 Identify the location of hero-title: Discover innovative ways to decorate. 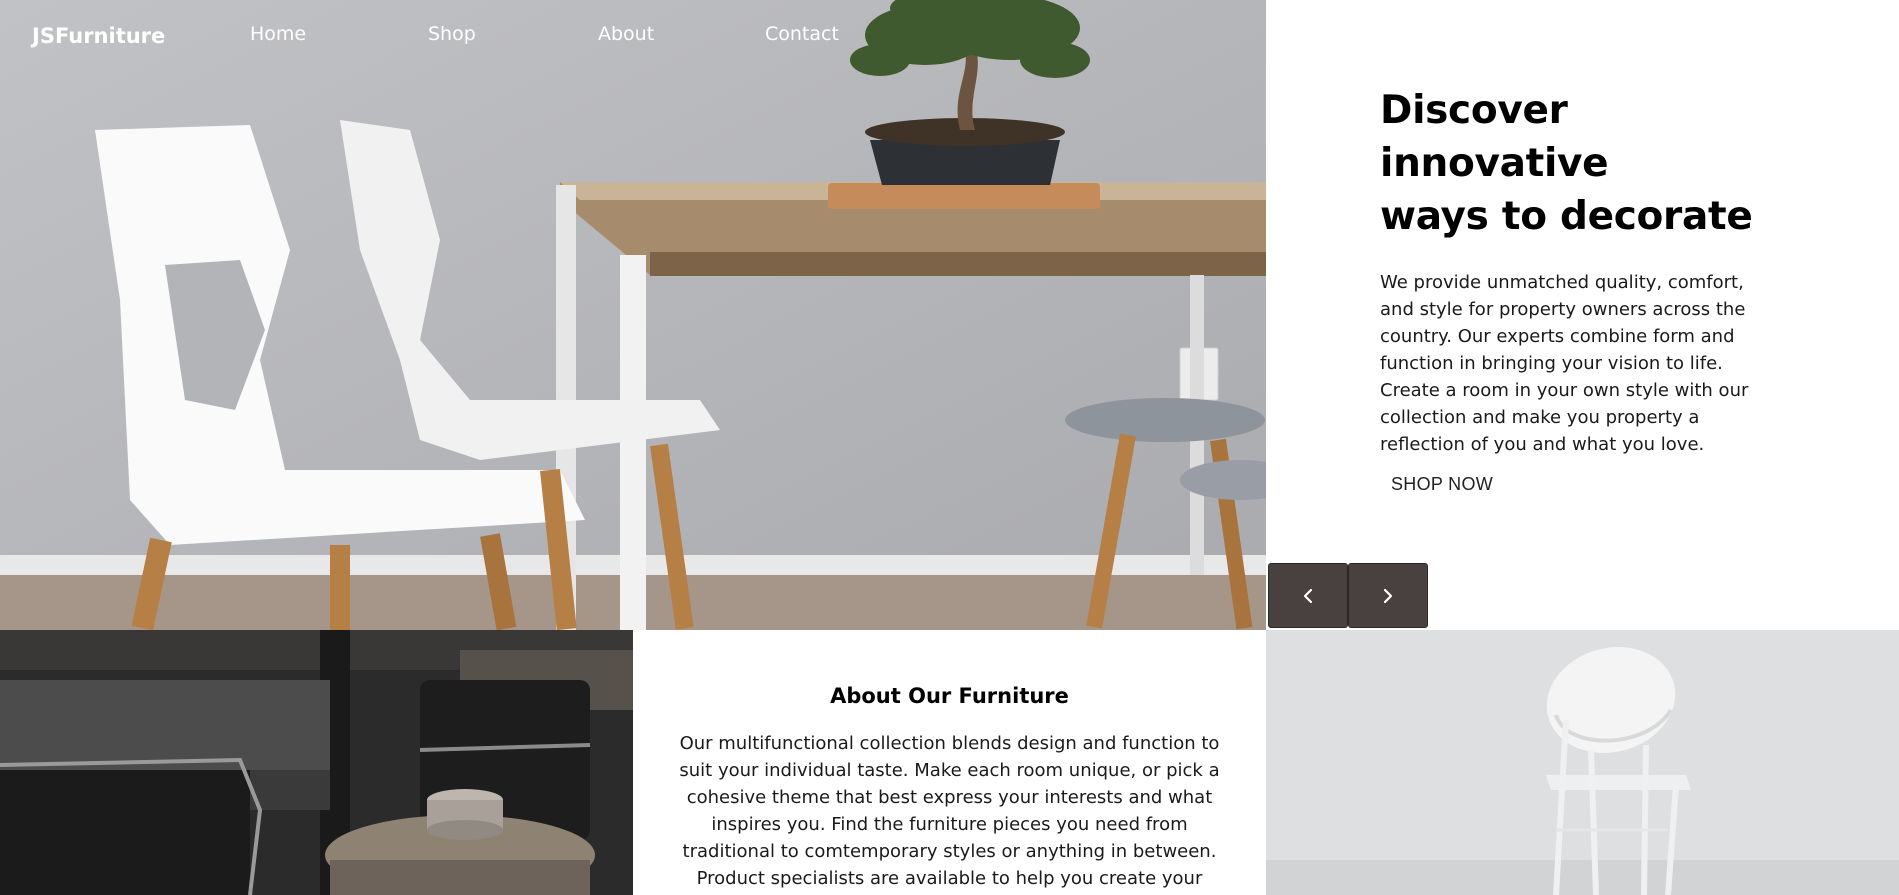
(1580, 163).